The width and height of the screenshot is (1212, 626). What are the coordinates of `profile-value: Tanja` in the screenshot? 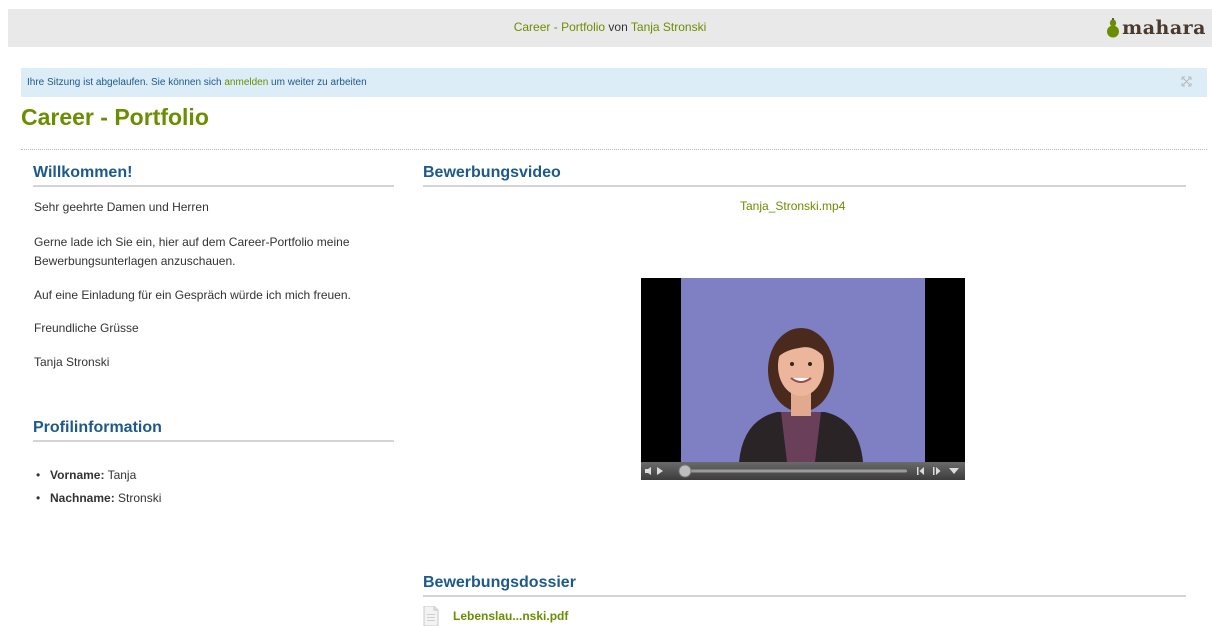 It's located at (120, 475).